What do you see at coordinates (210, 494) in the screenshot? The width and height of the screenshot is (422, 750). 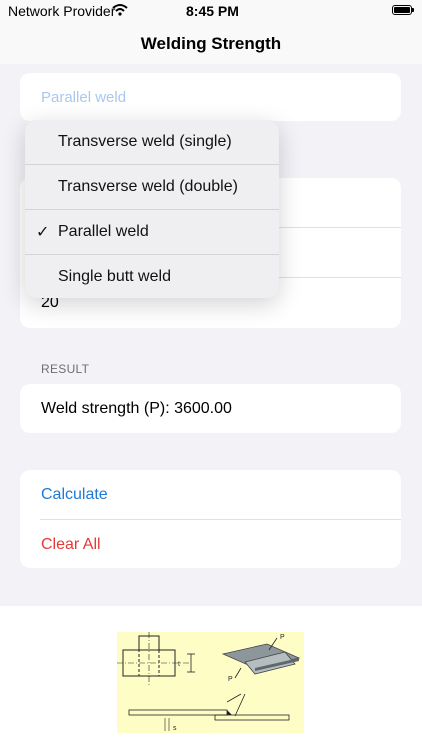 I see `calculate-button: Calculate` at bounding box center [210, 494].